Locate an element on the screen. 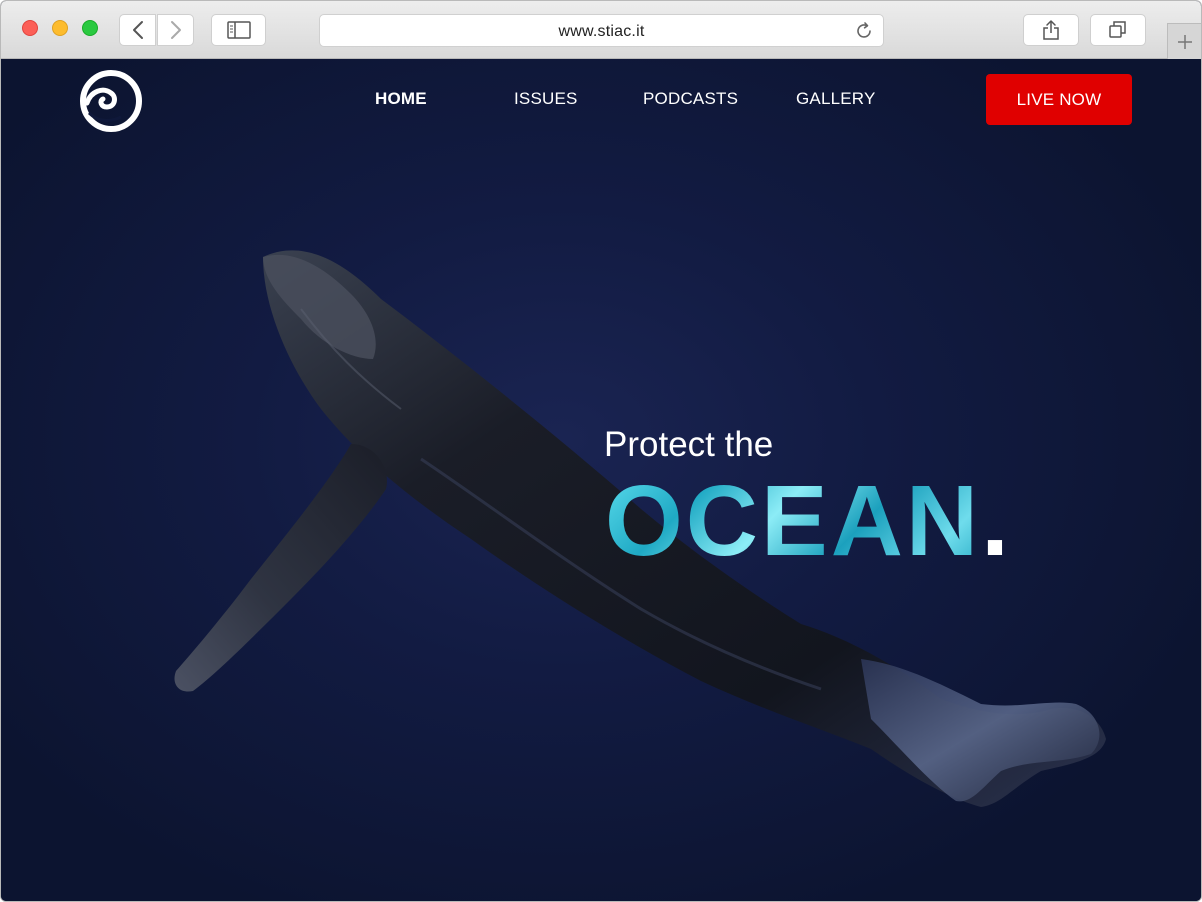 The width and height of the screenshot is (1202, 902). share-button is located at coordinates (1051, 30).